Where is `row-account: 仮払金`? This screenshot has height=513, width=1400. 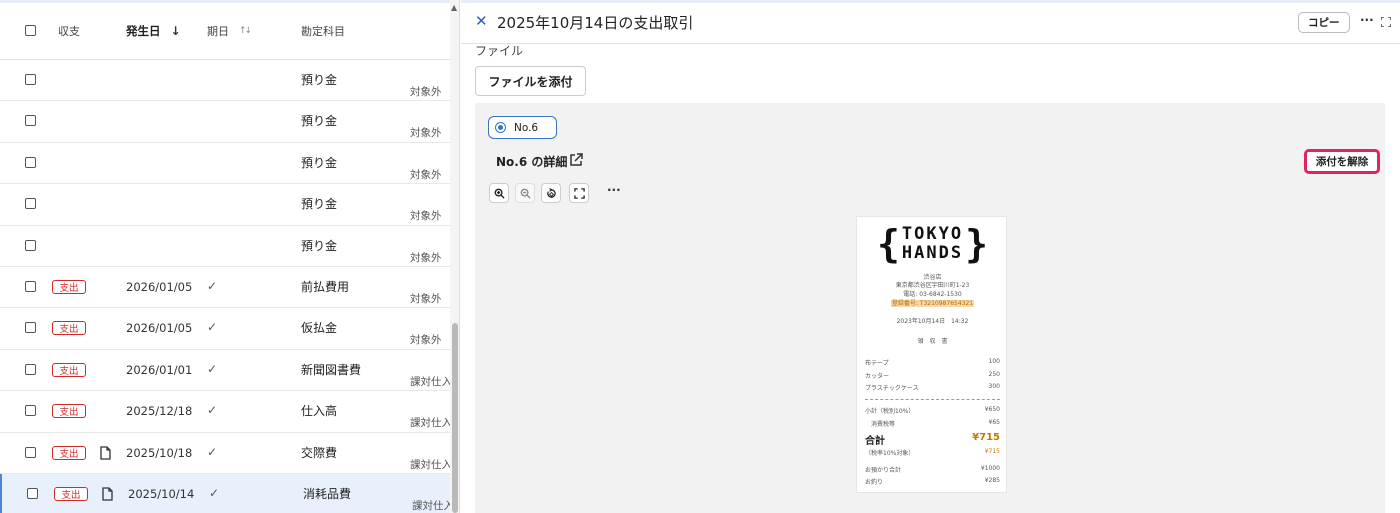 row-account: 仮払金 is located at coordinates (319, 328).